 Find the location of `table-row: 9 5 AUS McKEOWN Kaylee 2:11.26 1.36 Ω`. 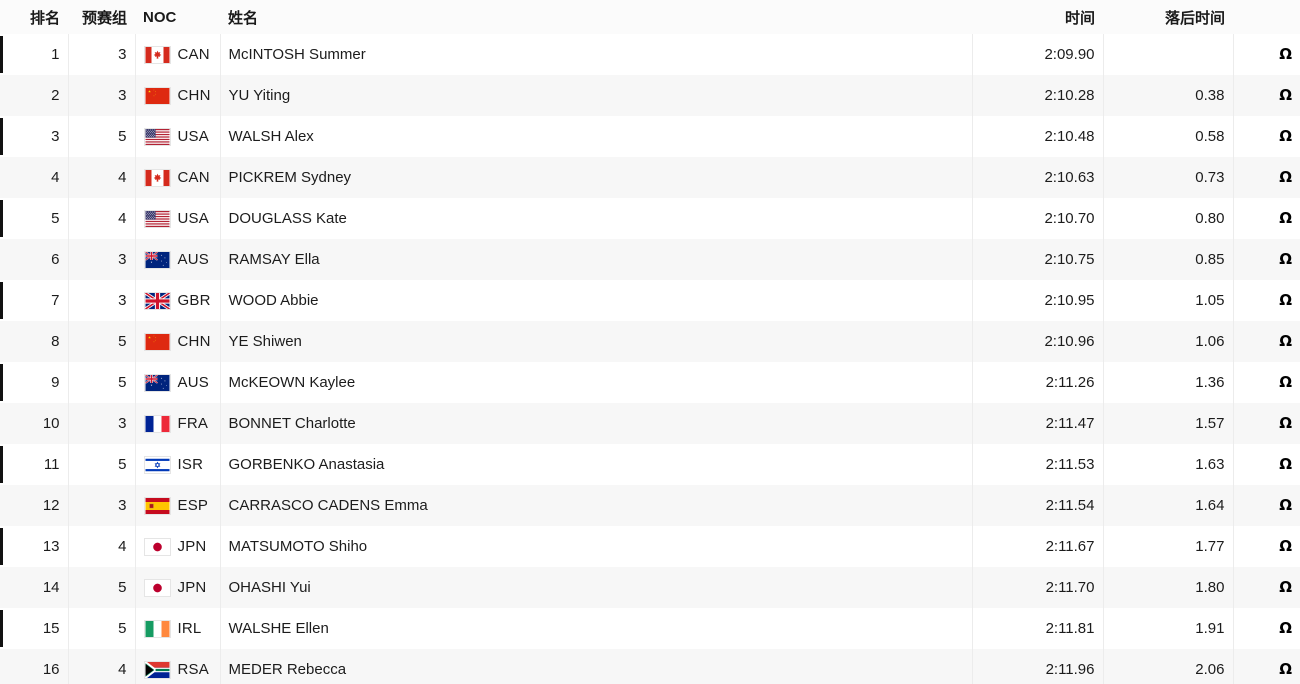

table-row: 9 5 AUS McKEOWN Kaylee 2:11.26 1.36 Ω is located at coordinates (650, 382).